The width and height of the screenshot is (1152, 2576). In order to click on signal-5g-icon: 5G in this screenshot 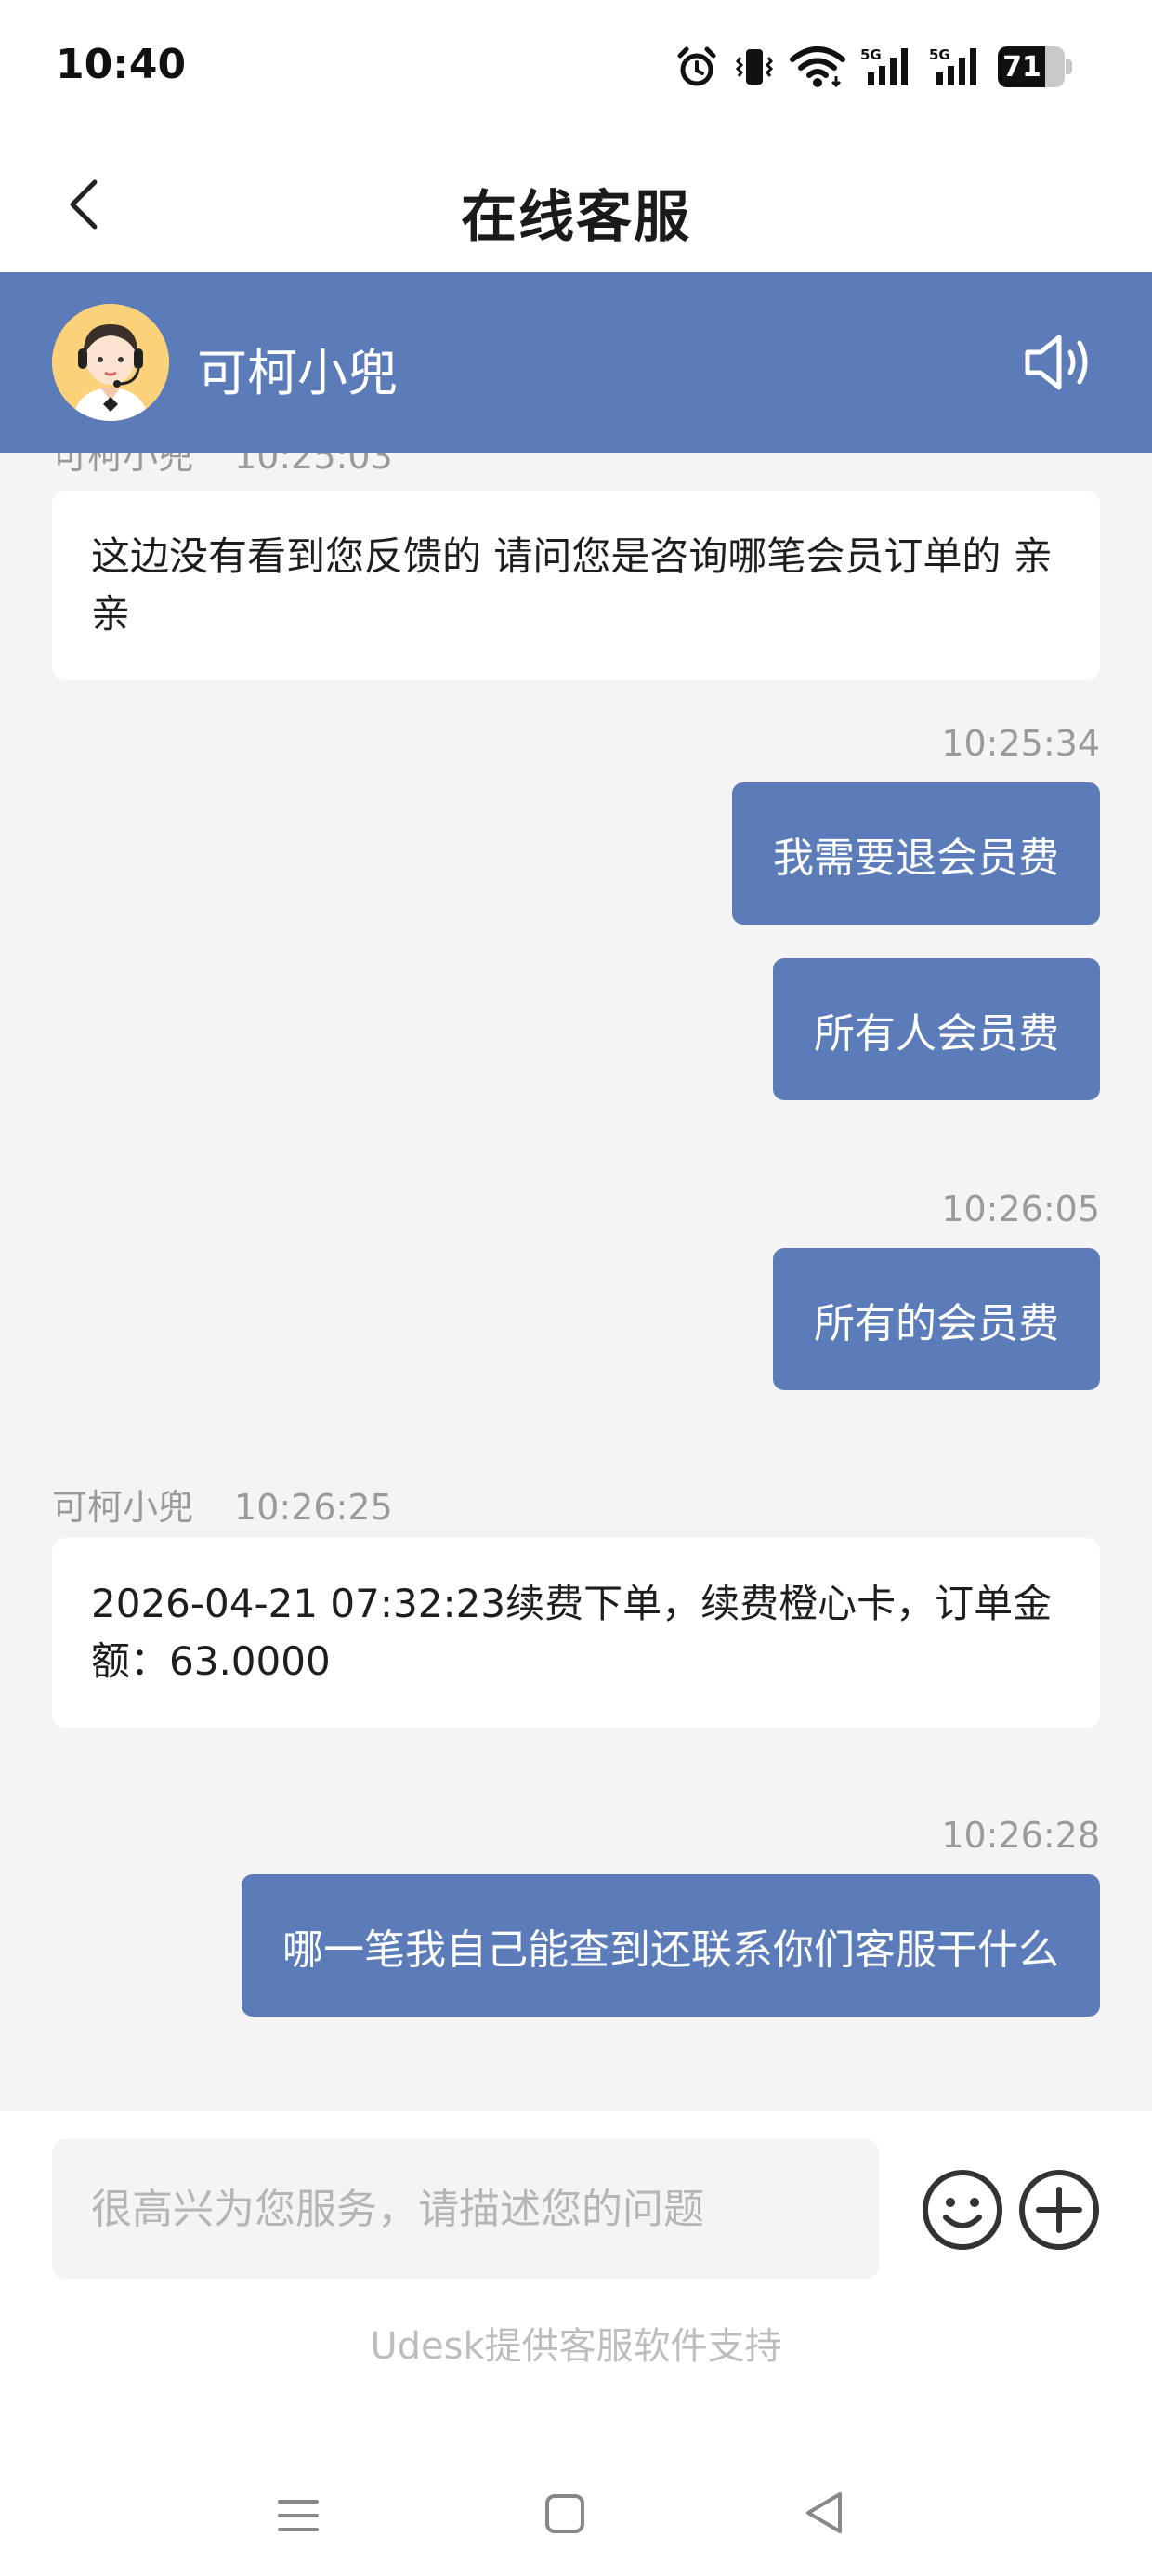, I will do `click(884, 65)`.